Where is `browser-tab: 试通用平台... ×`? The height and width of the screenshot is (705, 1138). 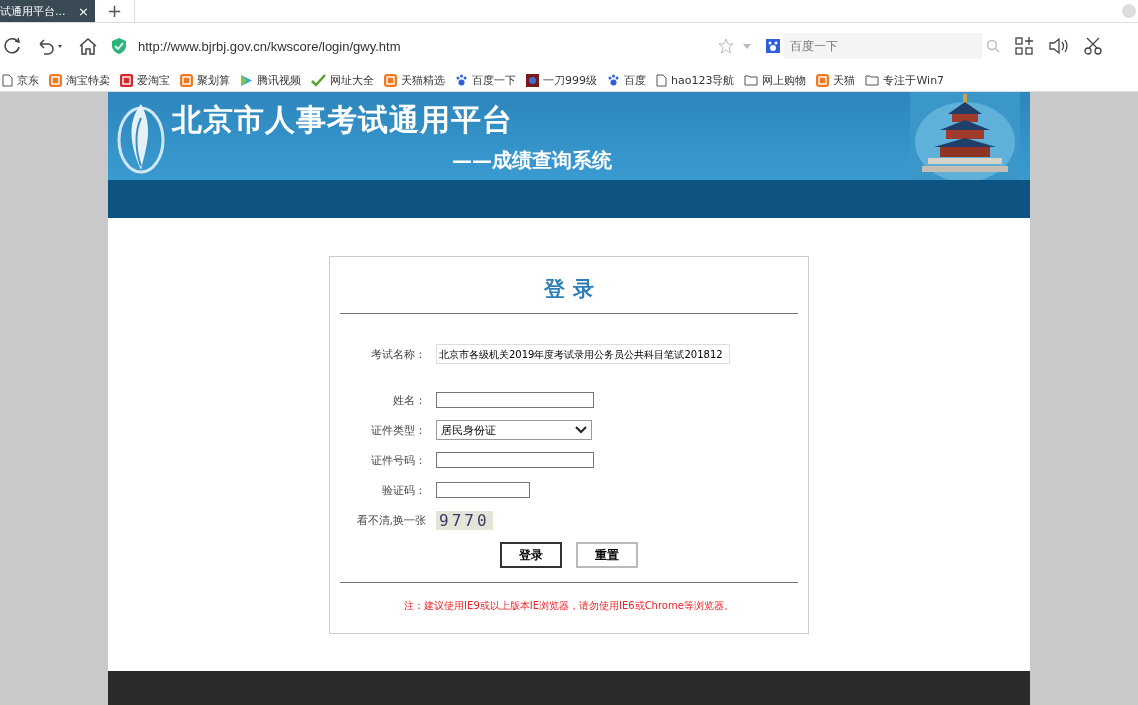 browser-tab: 试通用平台... × is located at coordinates (47, 11).